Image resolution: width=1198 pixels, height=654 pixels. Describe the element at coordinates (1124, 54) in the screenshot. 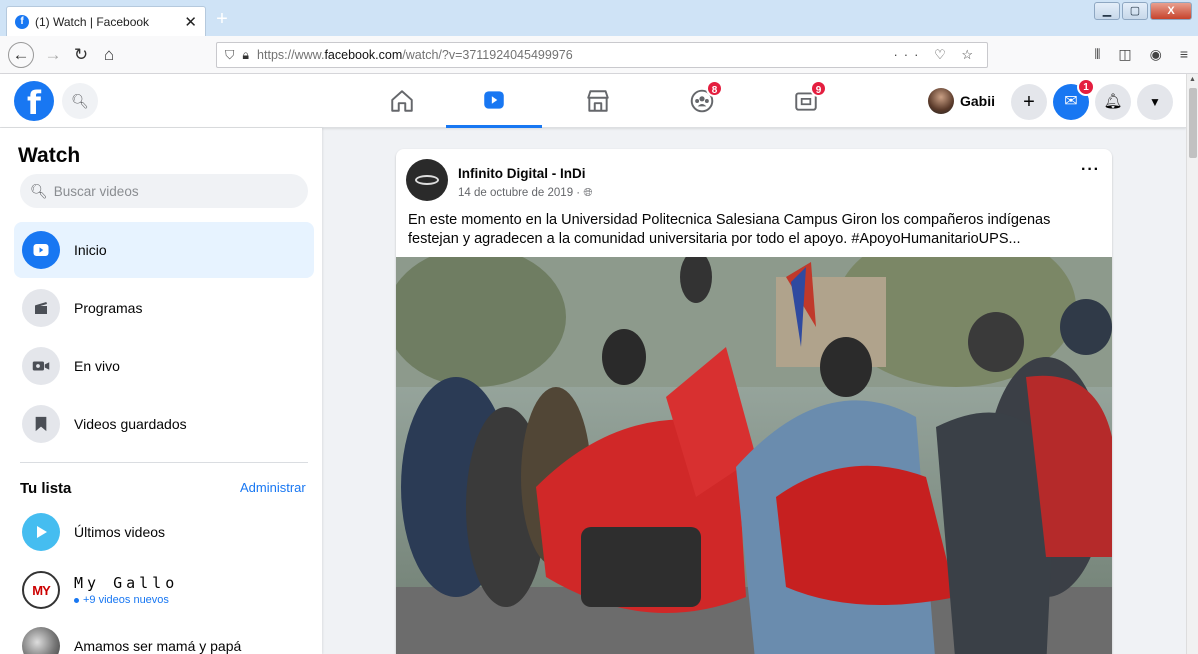

I see `sidebar-icon: ◫` at that location.